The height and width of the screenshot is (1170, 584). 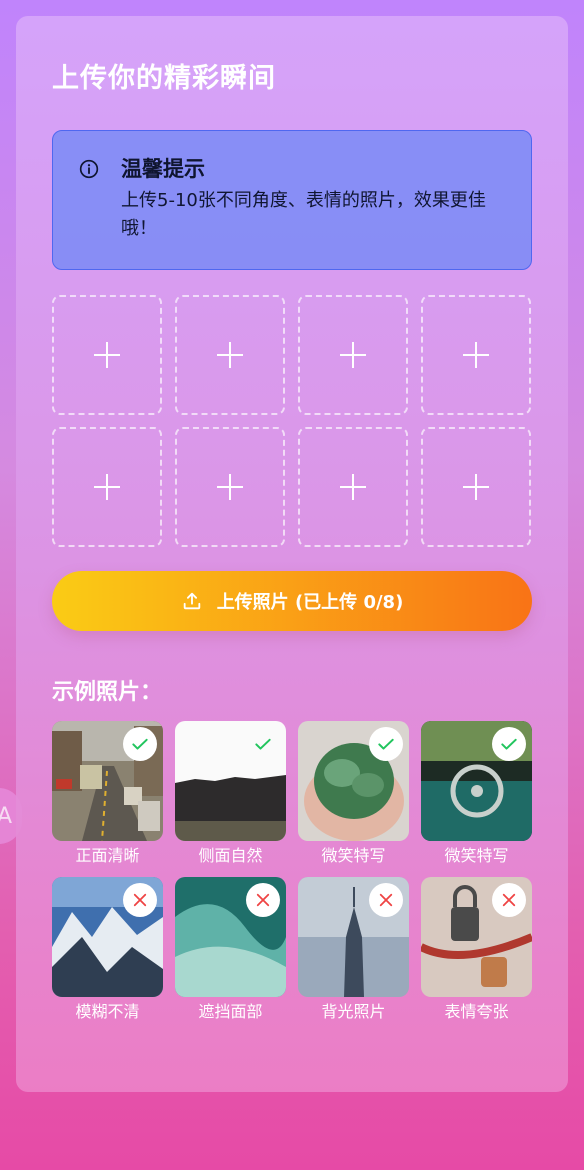 I want to click on example-good-smile: 微笑特写, so click(x=353, y=793).